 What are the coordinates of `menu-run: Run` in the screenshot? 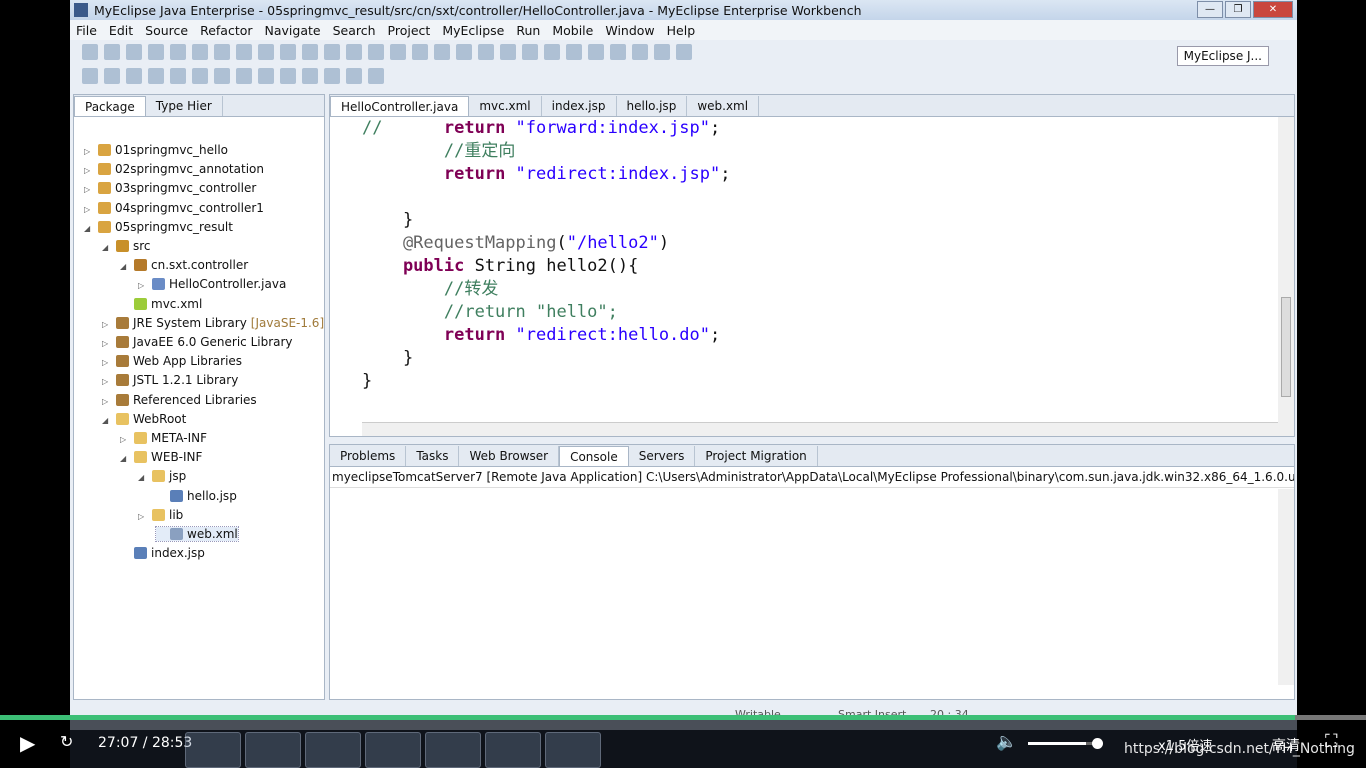 It's located at (528, 30).